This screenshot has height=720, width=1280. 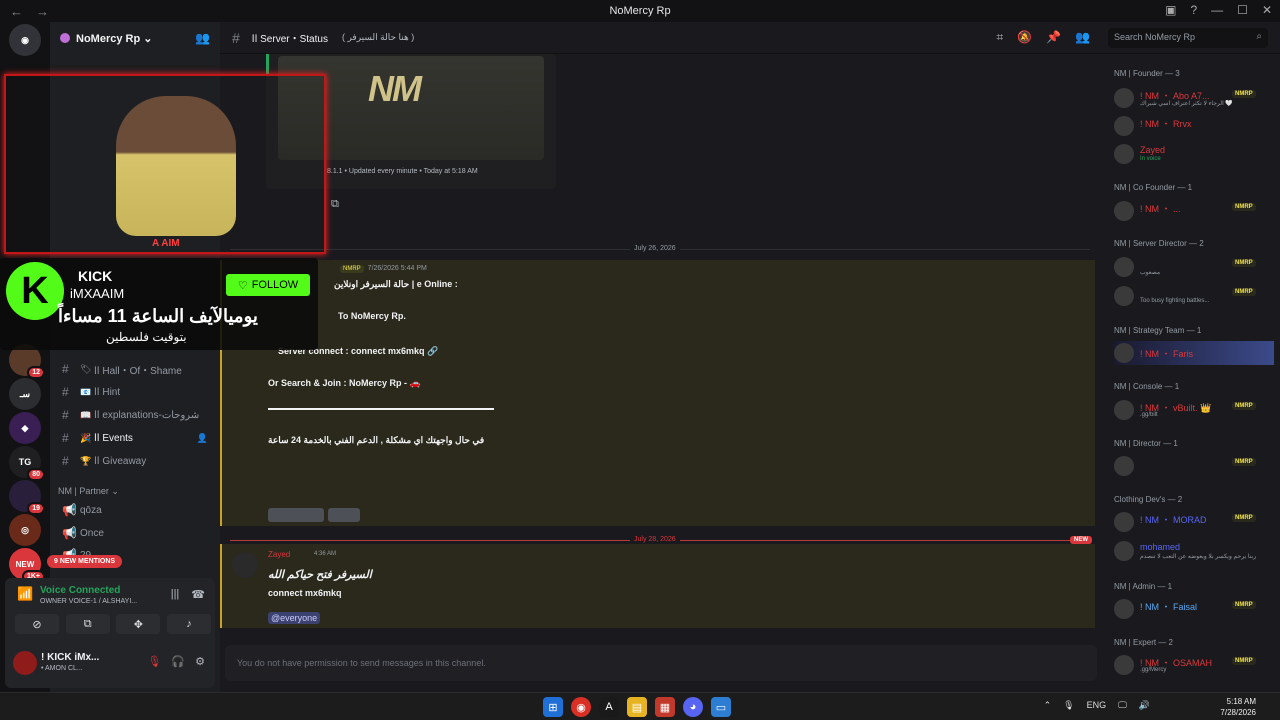 I want to click on chevron-up-icon: ⌃, so click(x=1048, y=705).